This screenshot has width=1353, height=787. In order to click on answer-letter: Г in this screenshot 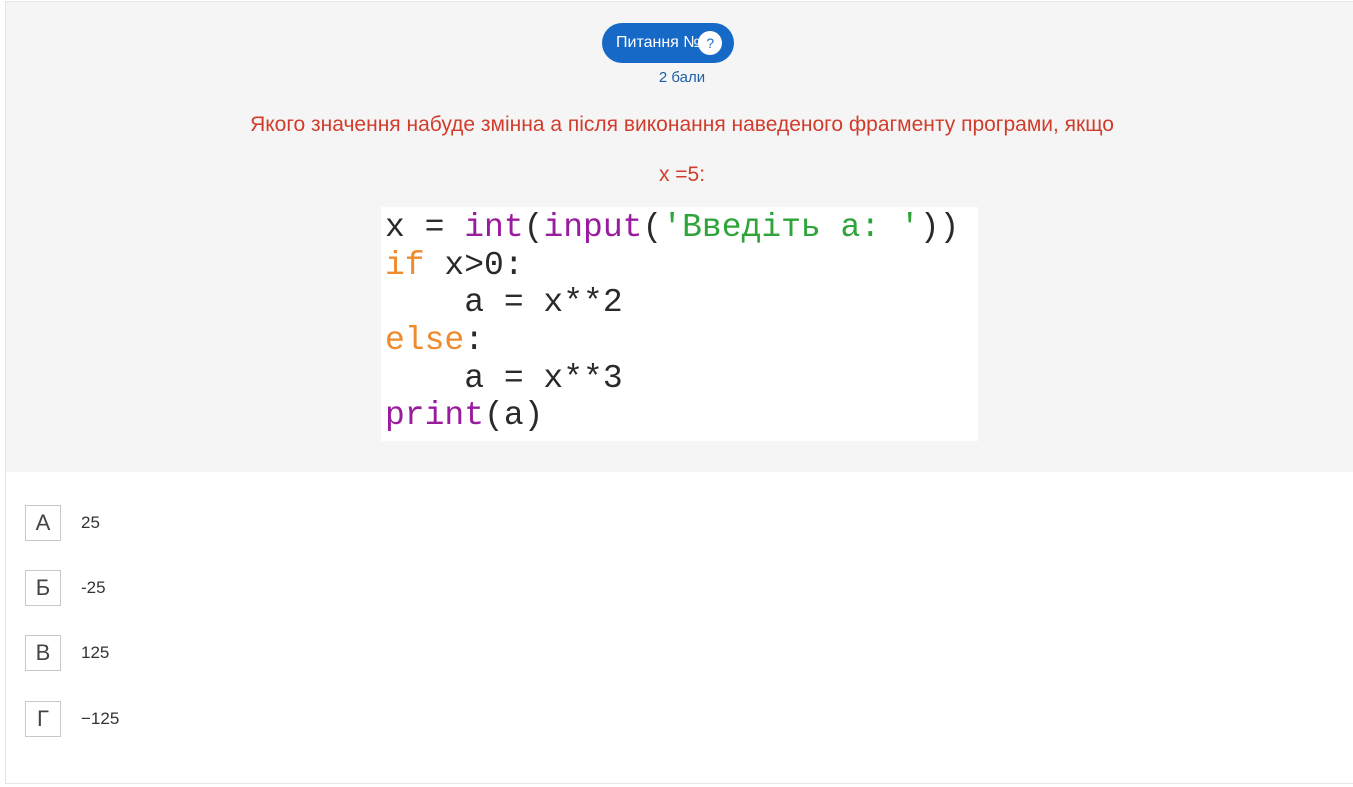, I will do `click(43, 719)`.